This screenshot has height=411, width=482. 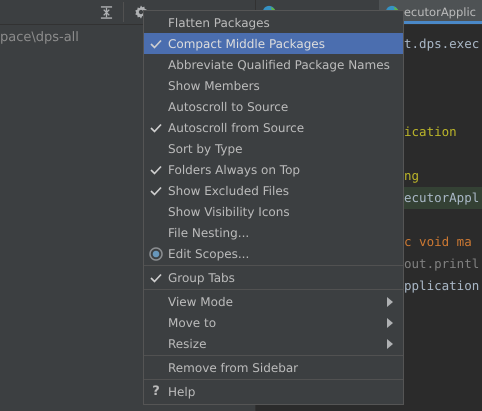 I want to click on menu-item: Move to, so click(x=273, y=322).